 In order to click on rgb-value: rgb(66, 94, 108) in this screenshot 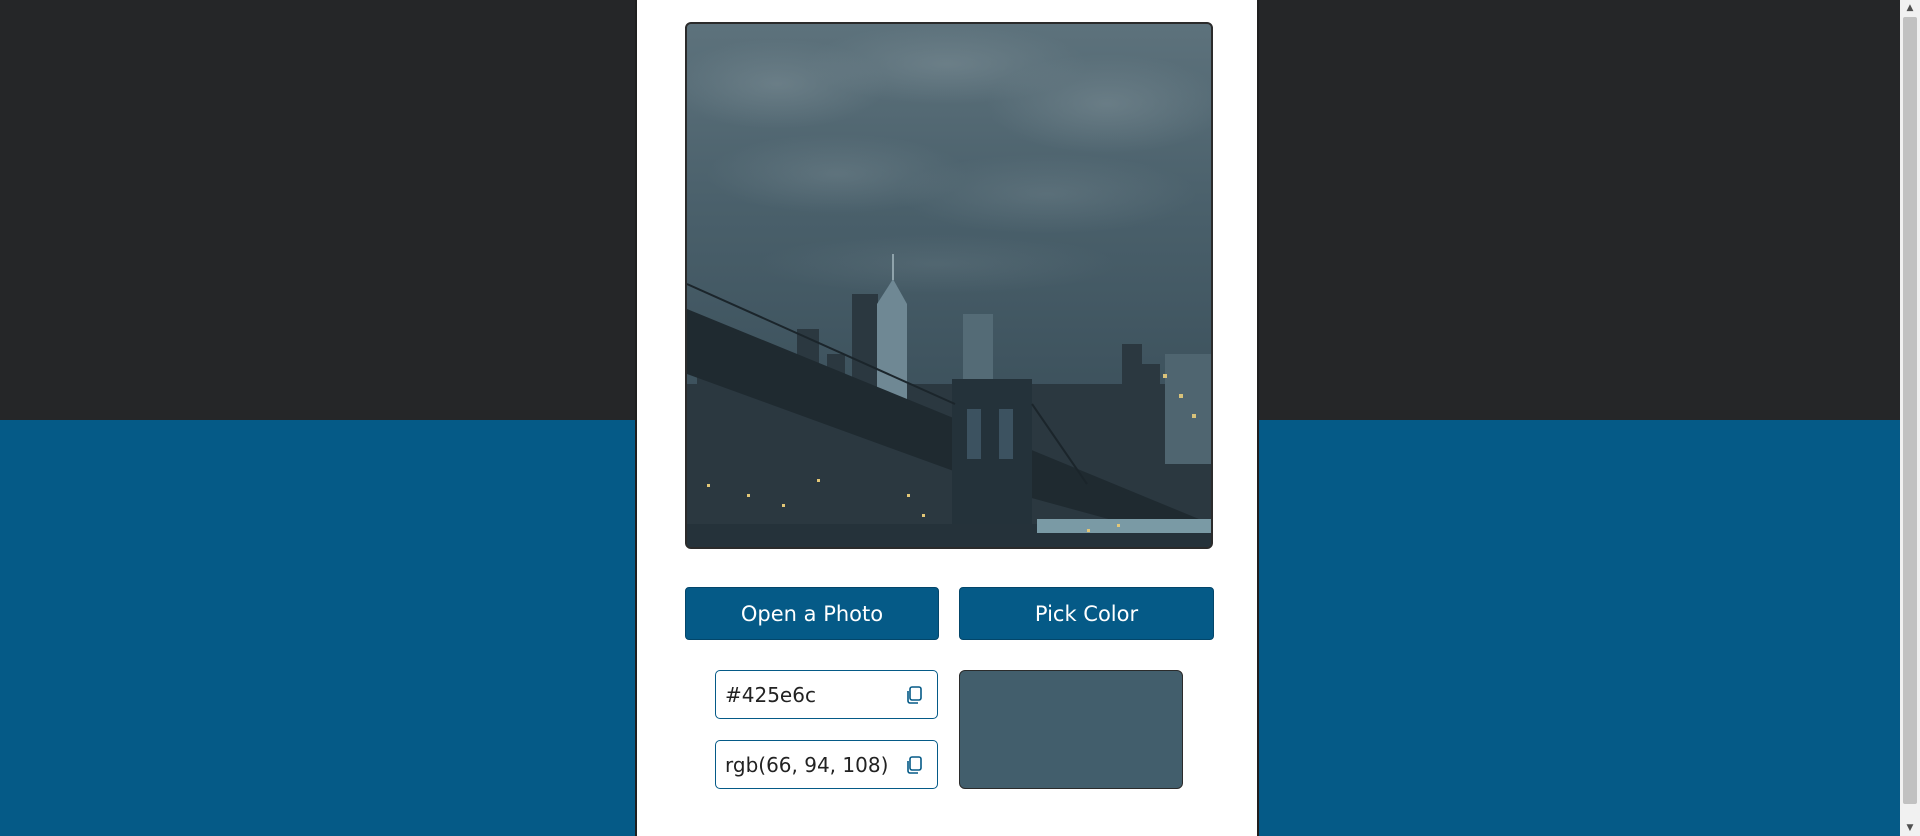, I will do `click(807, 764)`.